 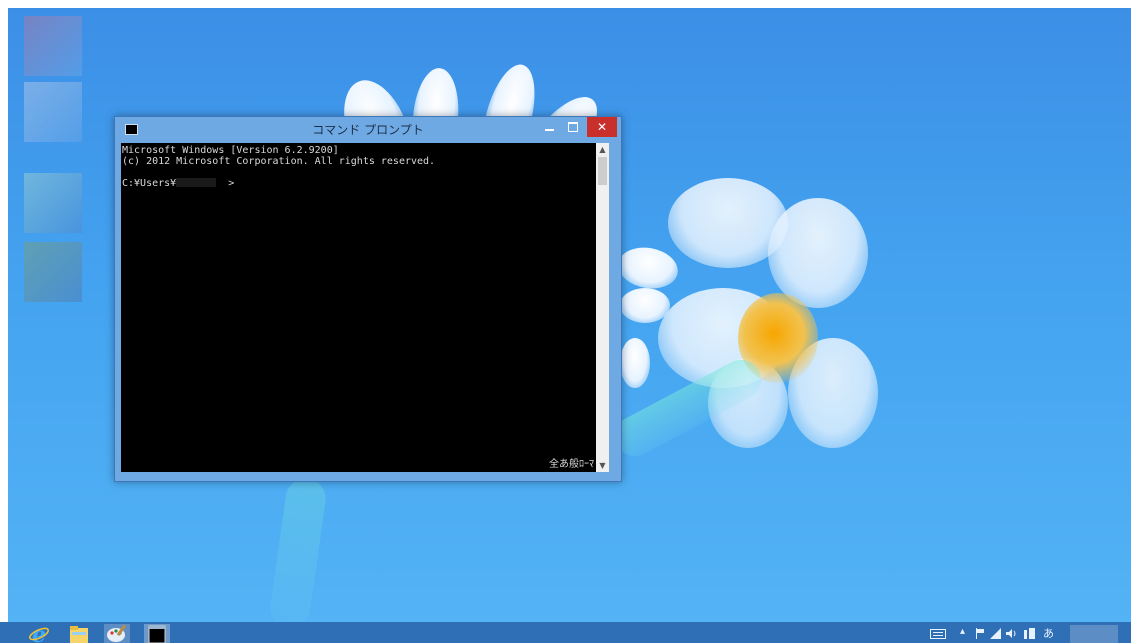 What do you see at coordinates (962, 631) in the screenshot?
I see `show-hidden-icons-icon: ▴` at bounding box center [962, 631].